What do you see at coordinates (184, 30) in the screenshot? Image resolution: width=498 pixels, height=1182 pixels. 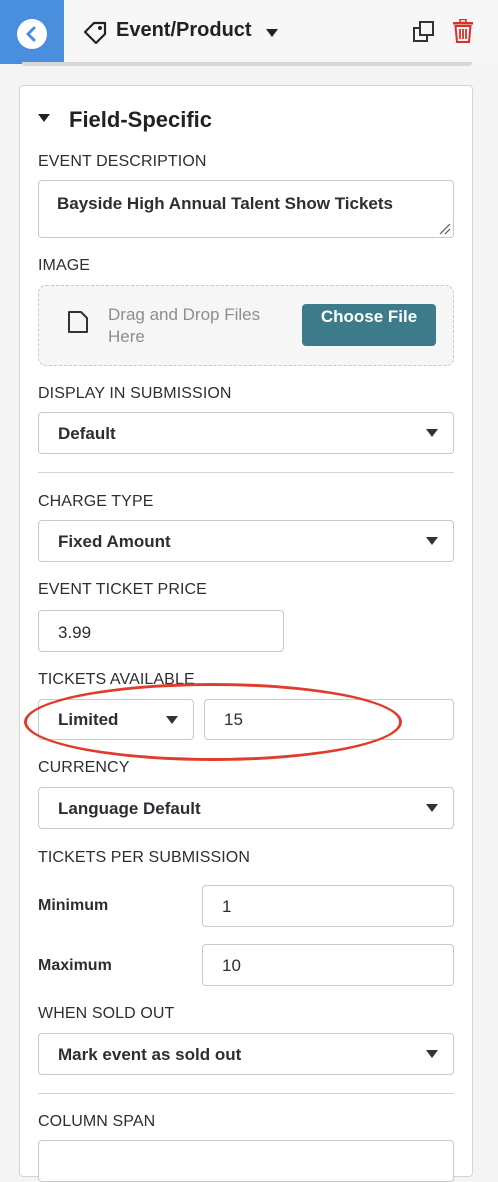 I see `field-type-title: Event/Product` at bounding box center [184, 30].